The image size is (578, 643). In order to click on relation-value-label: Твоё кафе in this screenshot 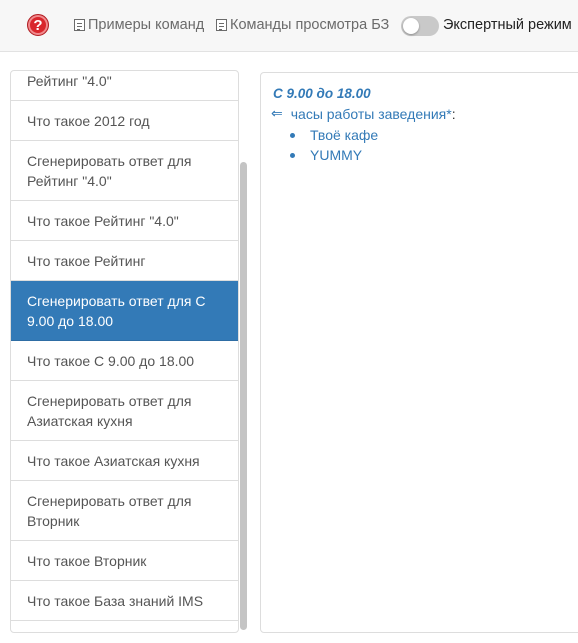, I will do `click(344, 135)`.